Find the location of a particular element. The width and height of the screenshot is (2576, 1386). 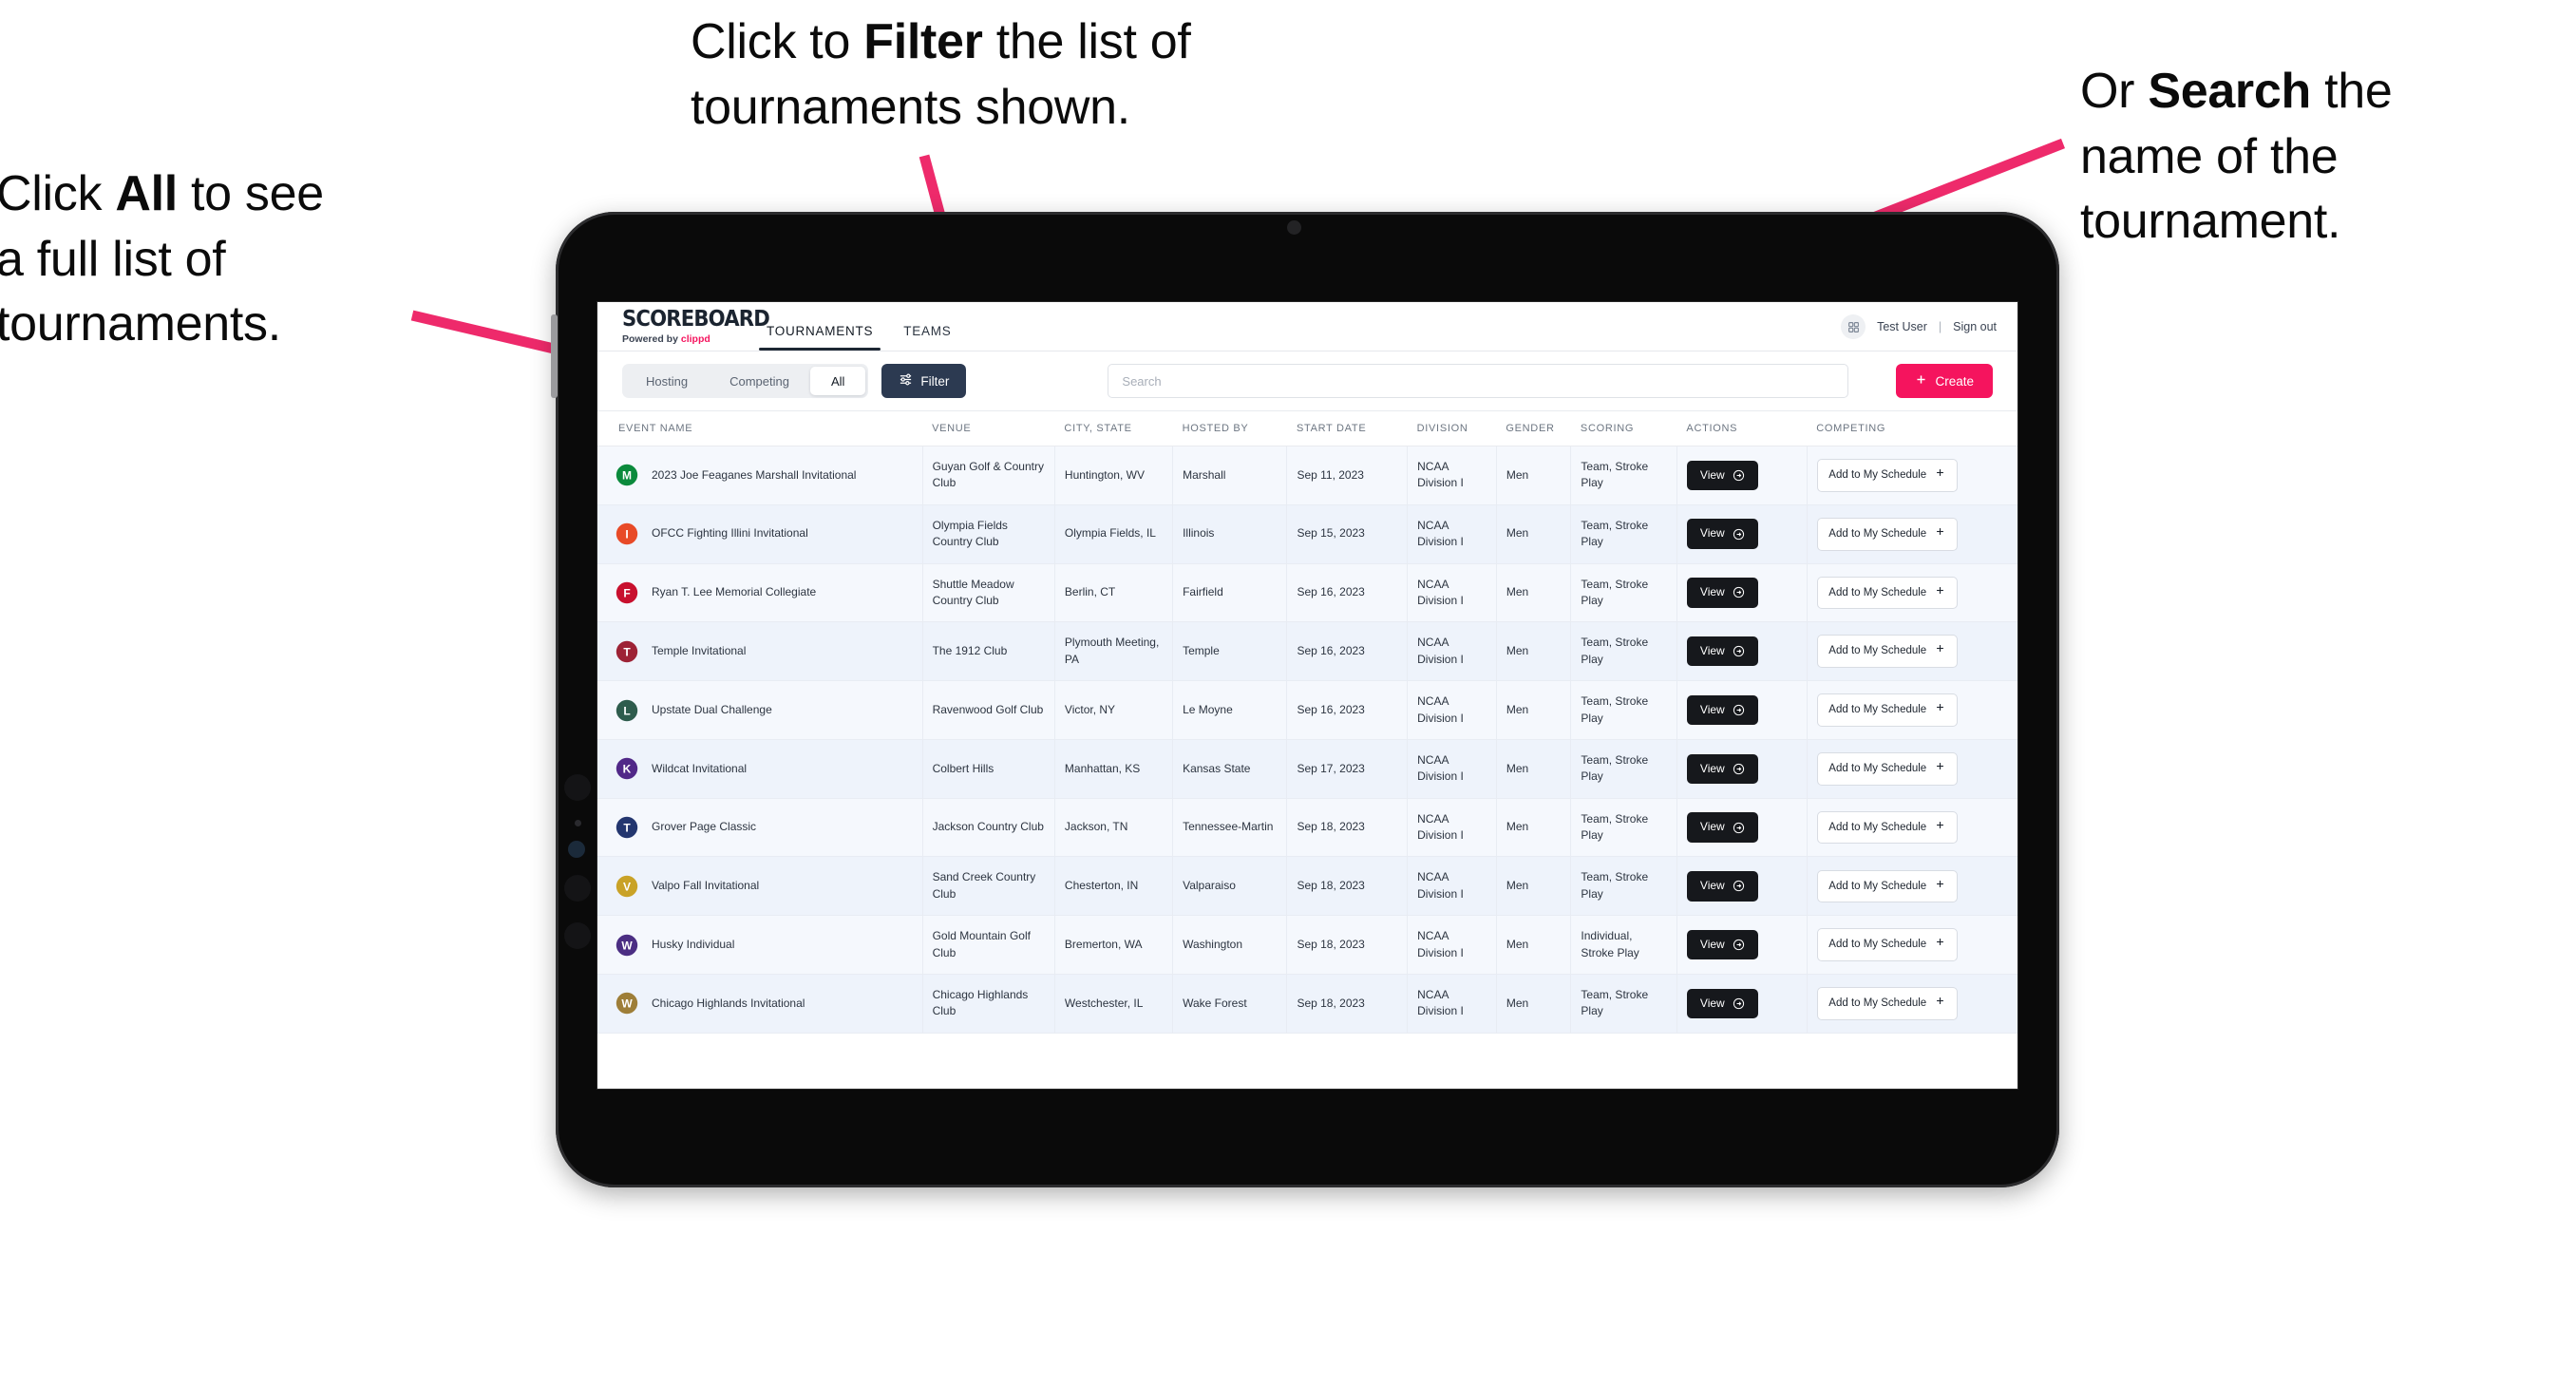

user-name-label: Test User is located at coordinates (1902, 326).